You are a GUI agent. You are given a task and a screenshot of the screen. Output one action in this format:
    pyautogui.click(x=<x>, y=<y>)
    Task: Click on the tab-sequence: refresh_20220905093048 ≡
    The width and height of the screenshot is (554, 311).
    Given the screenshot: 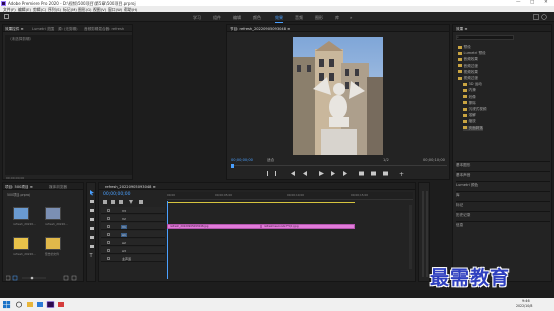 What is the action you would take?
    pyautogui.click(x=130, y=187)
    